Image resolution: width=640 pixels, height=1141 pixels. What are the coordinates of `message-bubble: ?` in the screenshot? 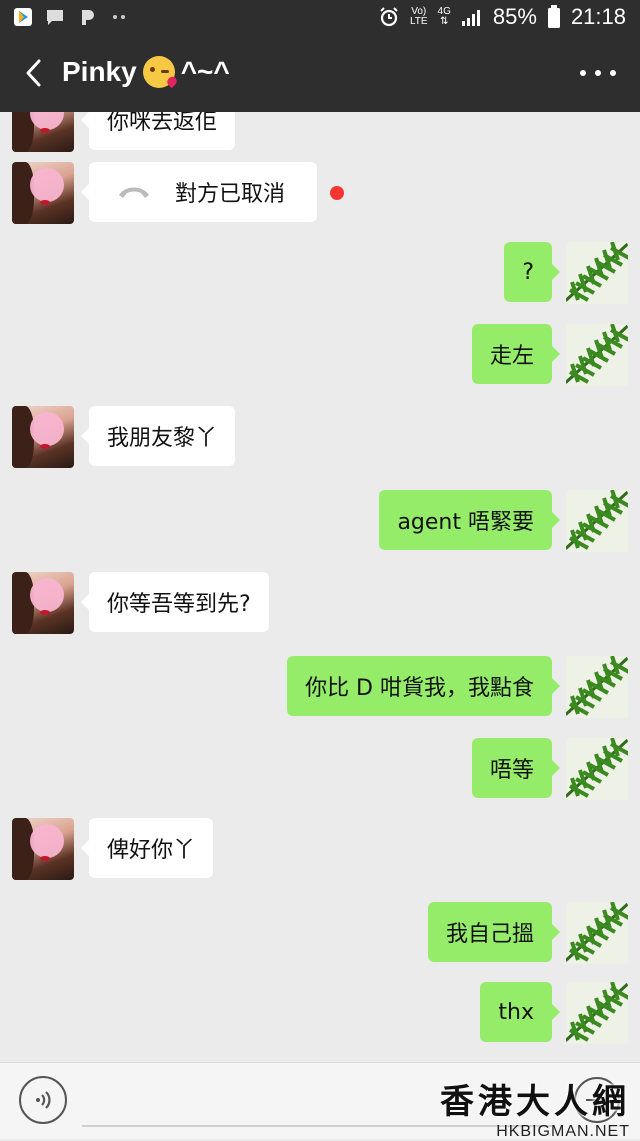 It's located at (532, 272).